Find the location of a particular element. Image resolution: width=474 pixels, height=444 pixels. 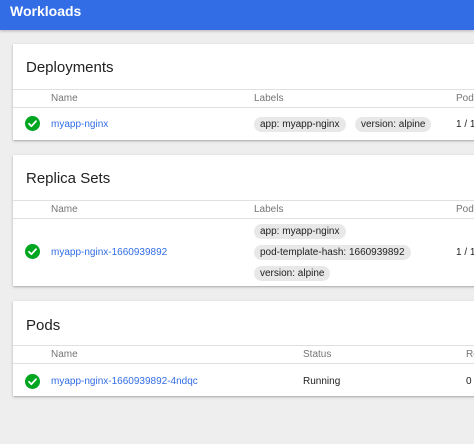

deployments-title: Deployments is located at coordinates (70, 67).